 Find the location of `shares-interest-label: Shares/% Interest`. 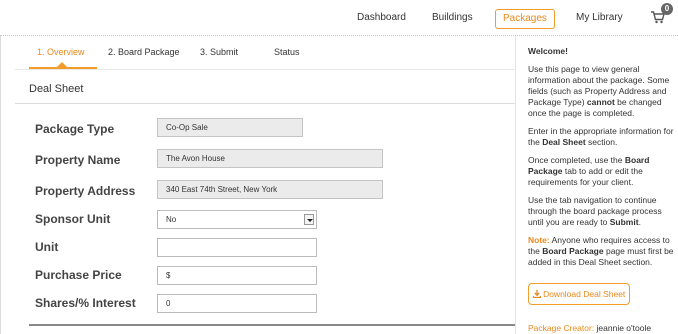

shares-interest-label: Shares/% Interest is located at coordinates (85, 303).